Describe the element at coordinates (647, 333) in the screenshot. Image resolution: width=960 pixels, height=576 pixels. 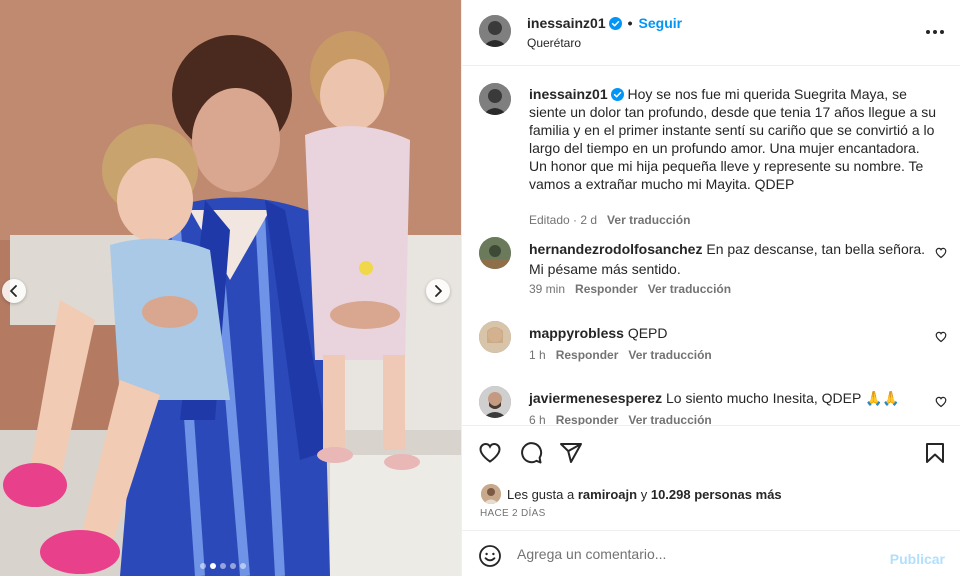
I see `comment-text: QEPD` at that location.